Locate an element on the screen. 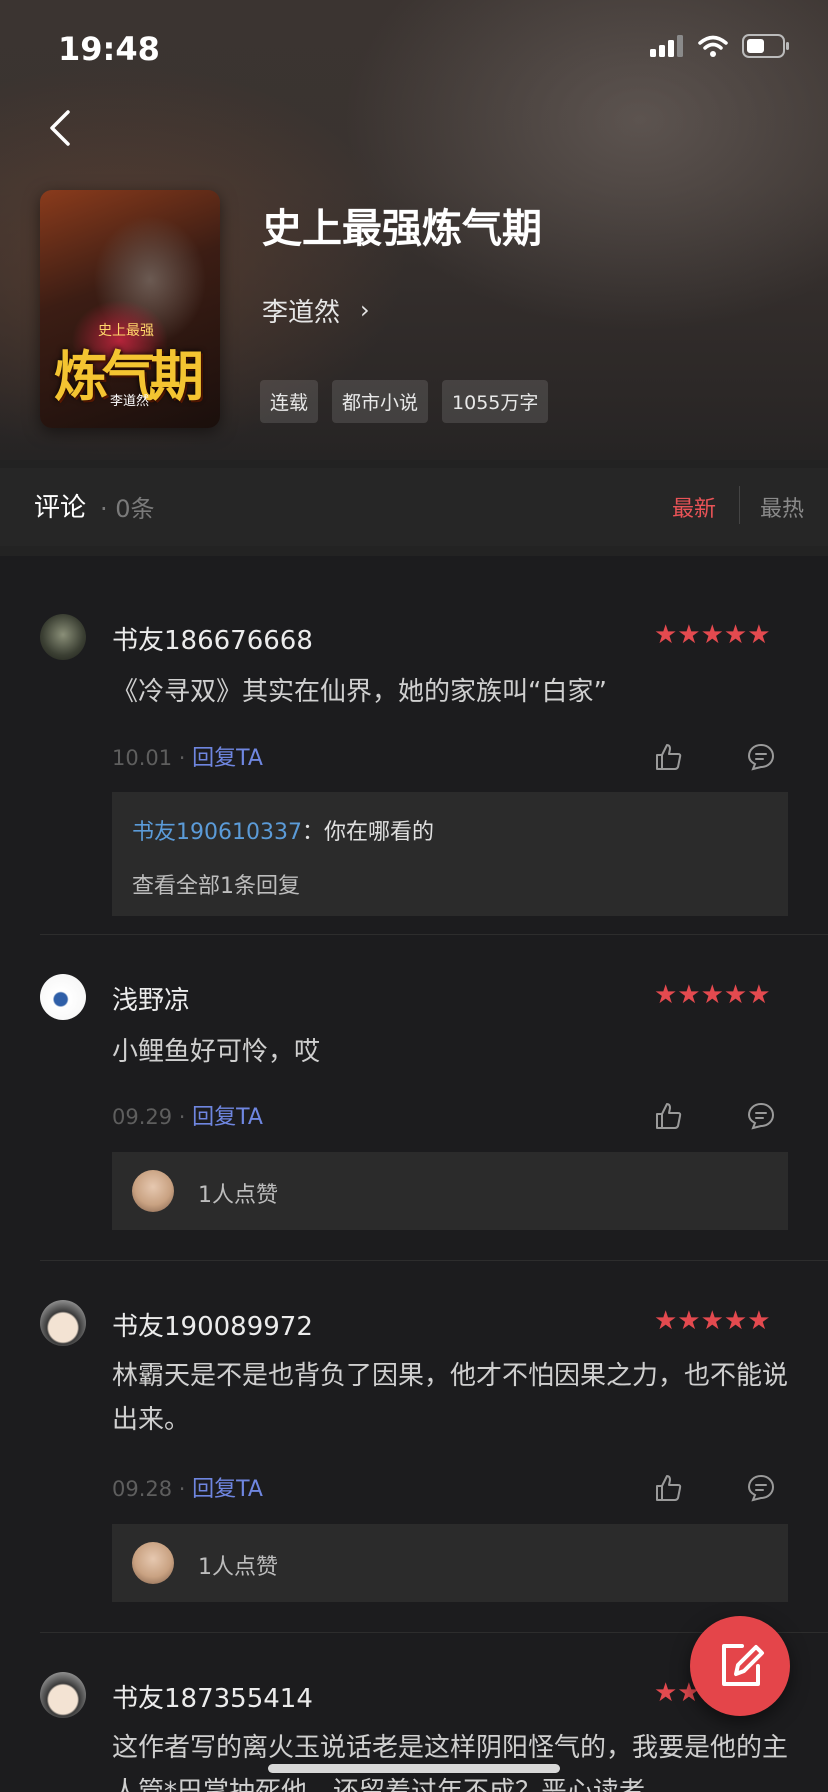 The height and width of the screenshot is (1792, 828). reply-preview: 书友190610337：你在哪看的 查看全部1条回复 is located at coordinates (450, 854).